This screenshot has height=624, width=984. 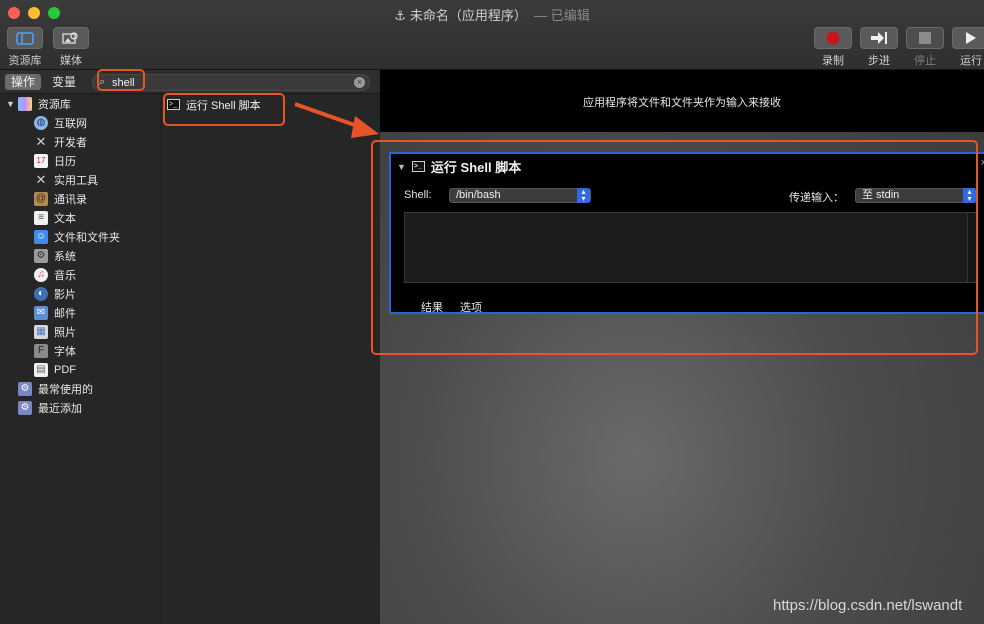 What do you see at coordinates (41, 293) in the screenshot?
I see `movie-icon: ◐` at bounding box center [41, 293].